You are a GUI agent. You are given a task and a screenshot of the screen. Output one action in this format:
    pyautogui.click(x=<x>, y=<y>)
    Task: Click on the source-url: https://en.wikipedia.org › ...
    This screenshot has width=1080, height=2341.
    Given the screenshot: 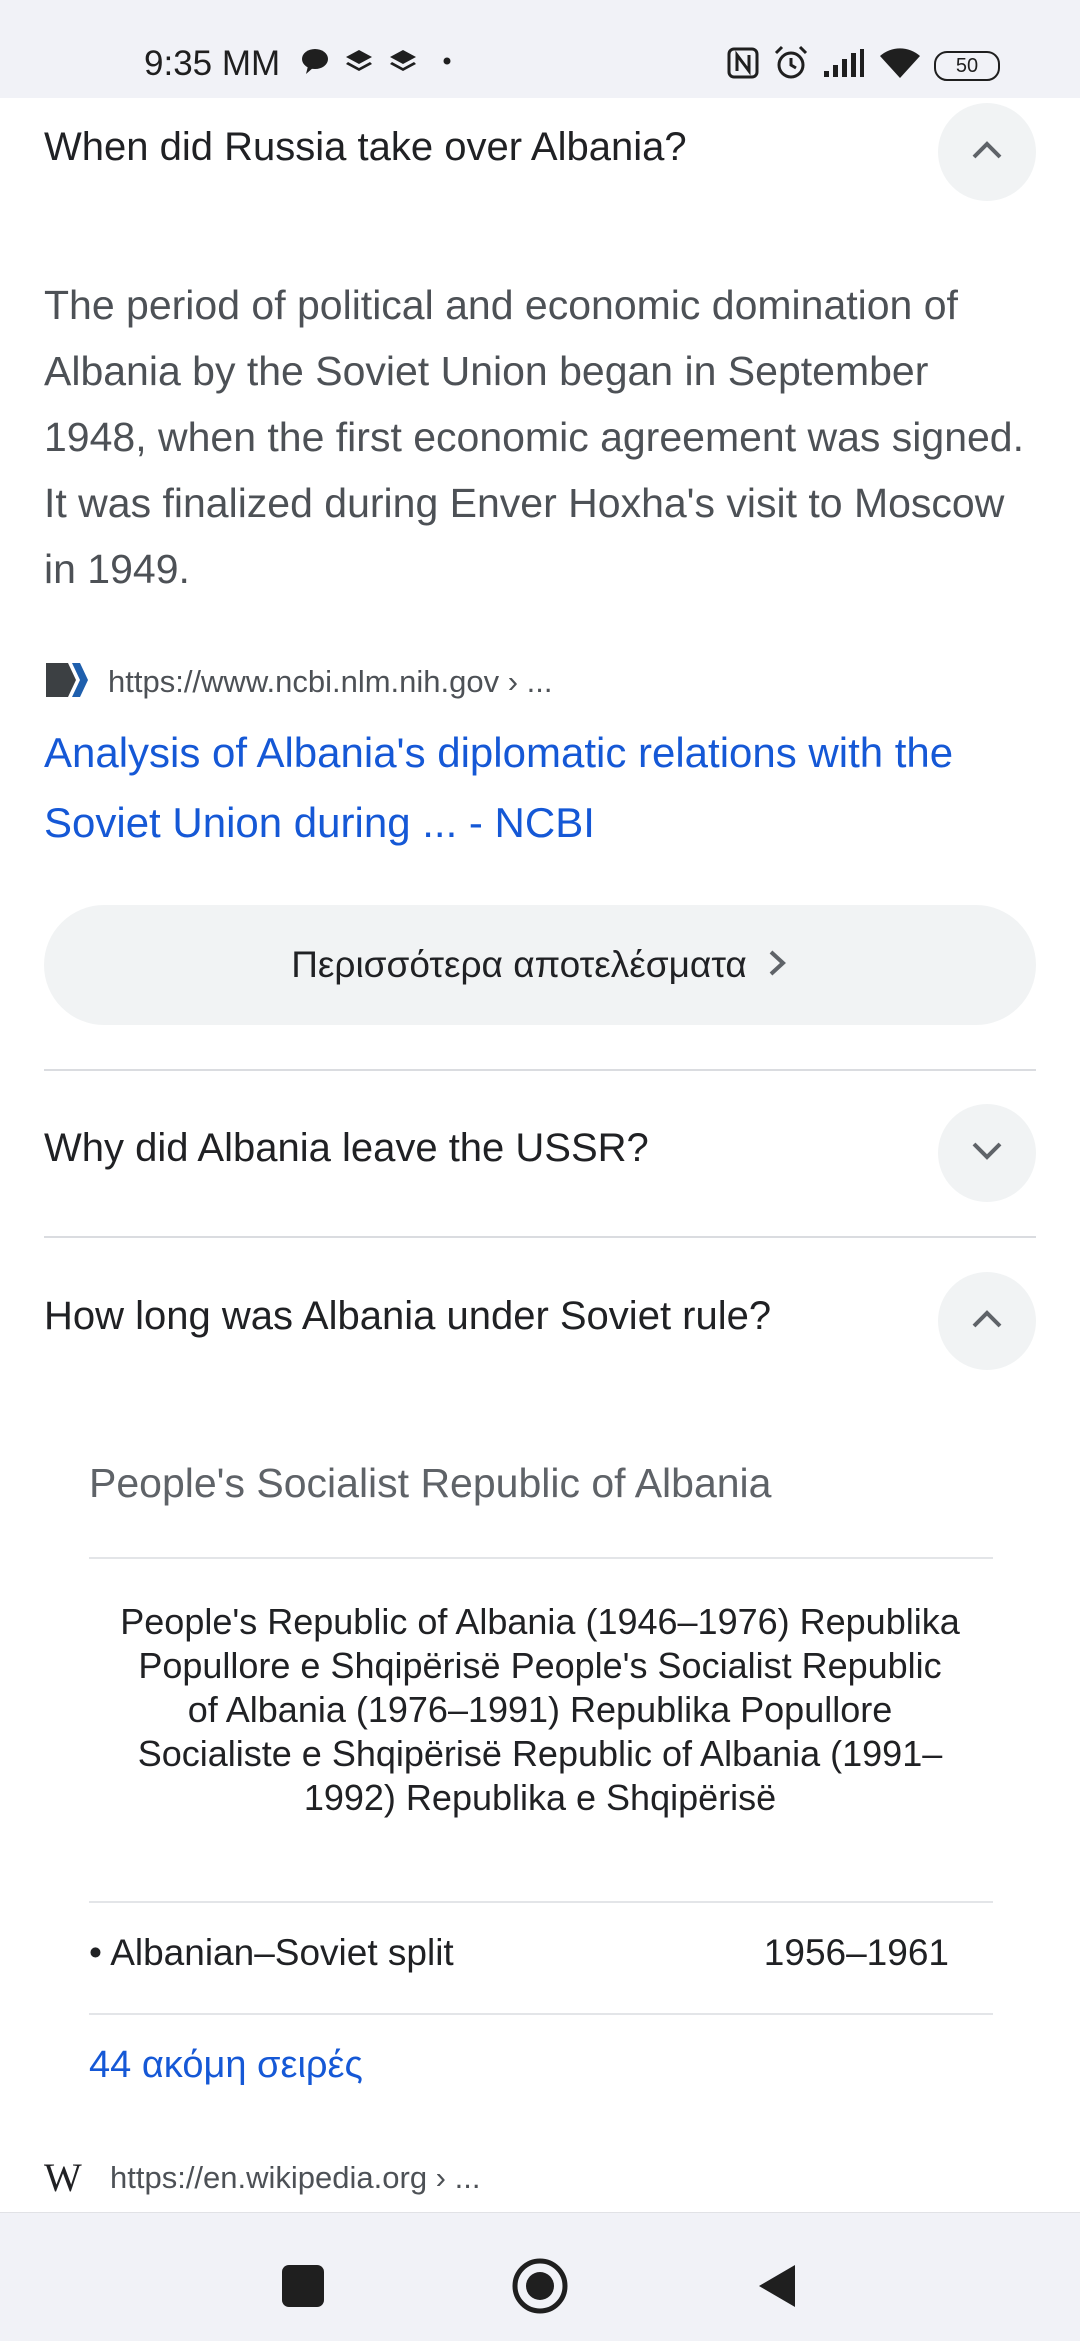 What is the action you would take?
    pyautogui.click(x=295, y=2177)
    